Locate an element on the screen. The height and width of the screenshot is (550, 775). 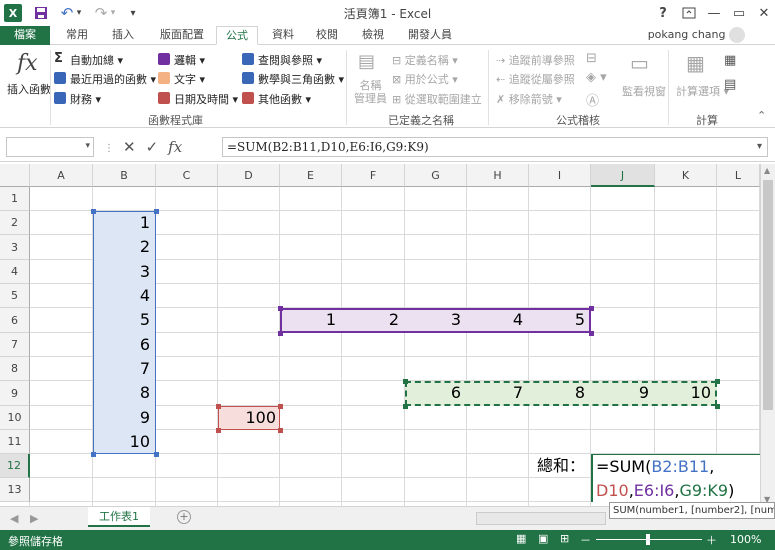
cell-b2: 1 is located at coordinates (121, 223).